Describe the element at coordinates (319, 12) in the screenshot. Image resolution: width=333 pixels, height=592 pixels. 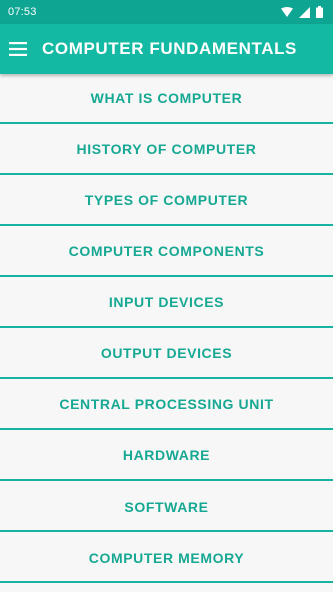
I see `battery-icon` at that location.